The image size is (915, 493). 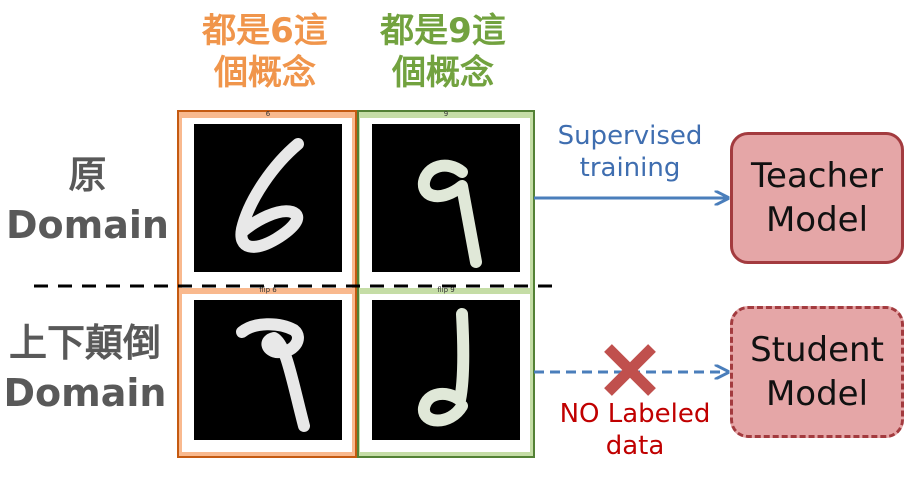 I want to click on label-flipped-line2: Domain, so click(x=85, y=393).